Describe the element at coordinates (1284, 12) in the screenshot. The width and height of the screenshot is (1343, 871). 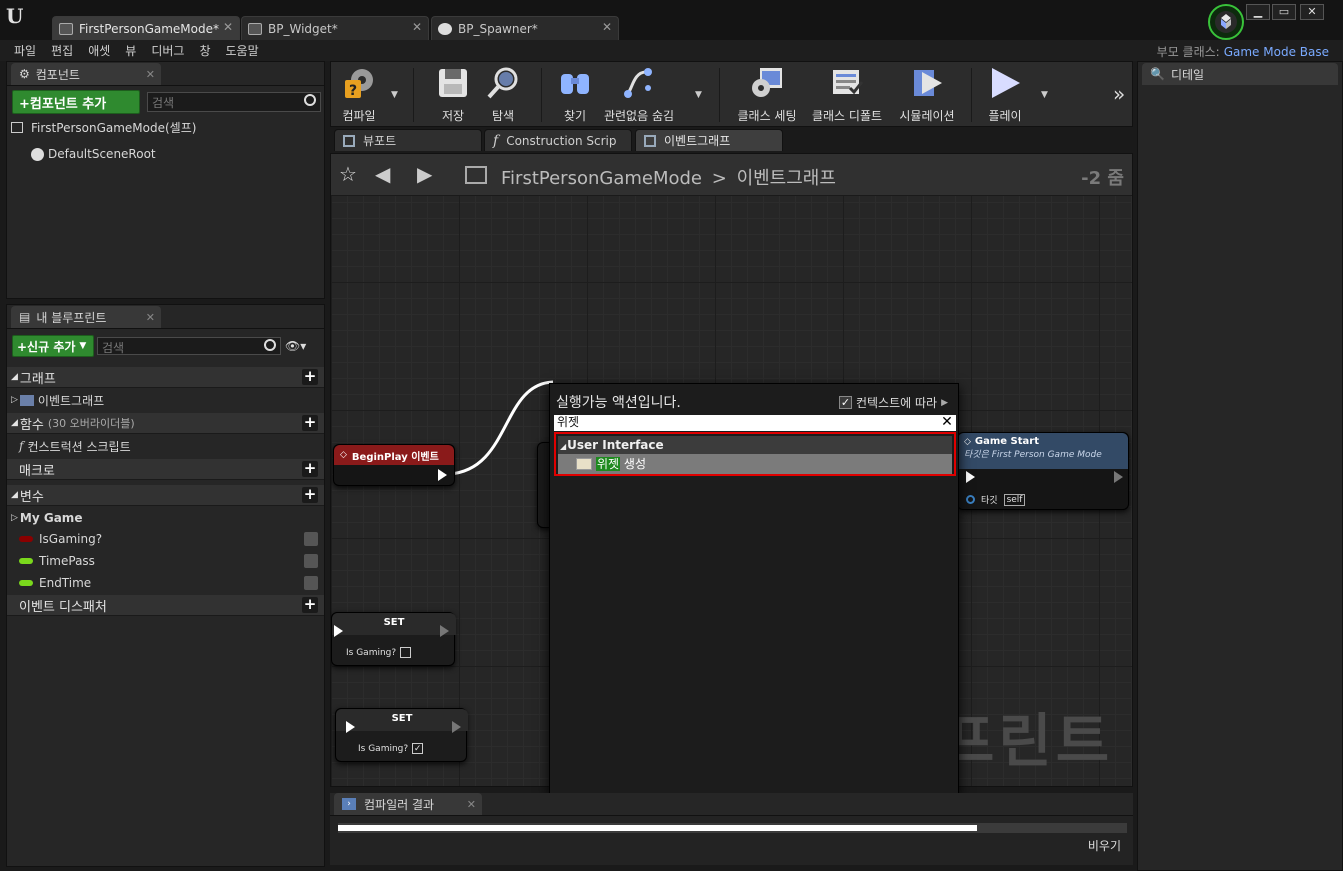
I see `maximize-button: ▭` at that location.